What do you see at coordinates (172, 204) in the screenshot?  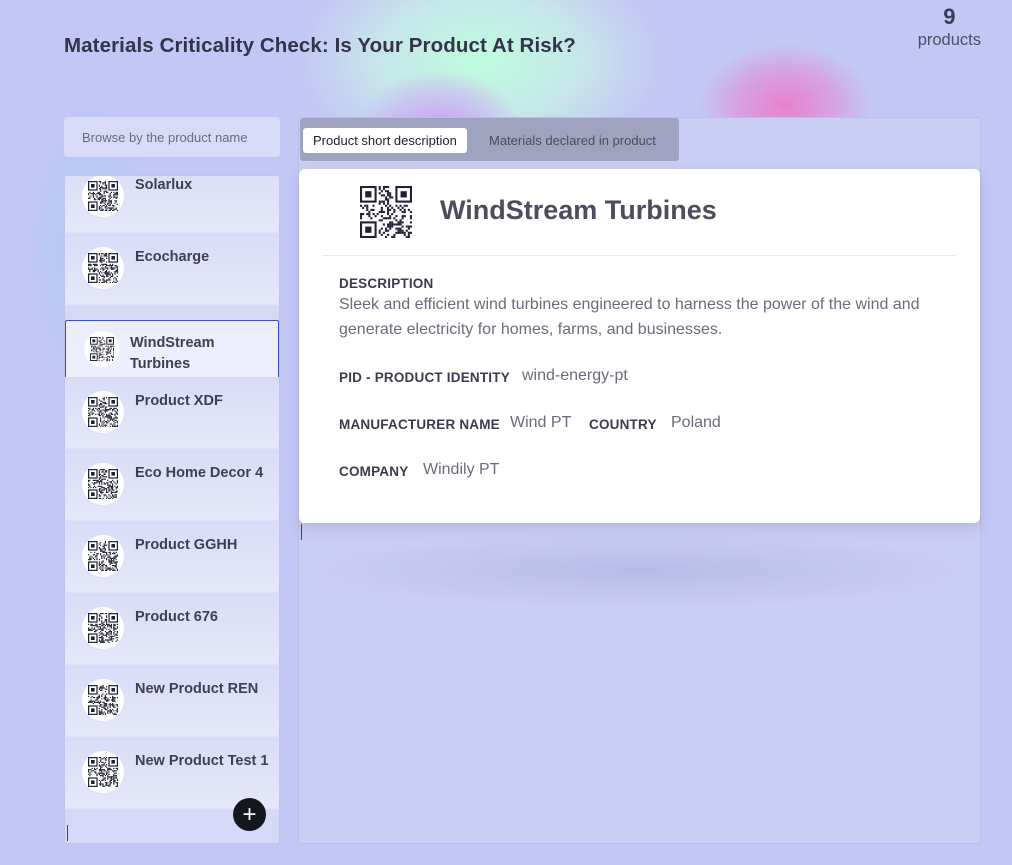 I see `list-item-solarlux: Solarlux` at bounding box center [172, 204].